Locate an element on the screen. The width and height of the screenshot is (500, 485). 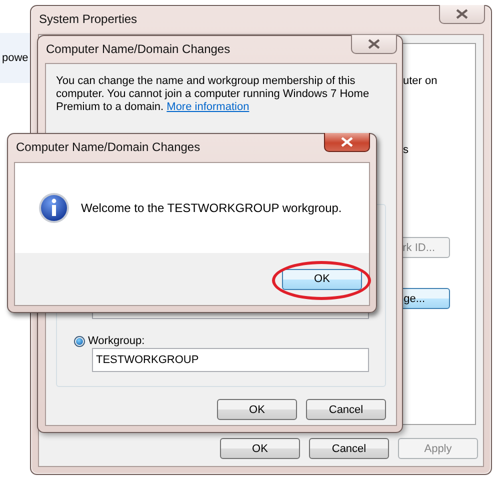
page-text: powe is located at coordinates (15, 58).